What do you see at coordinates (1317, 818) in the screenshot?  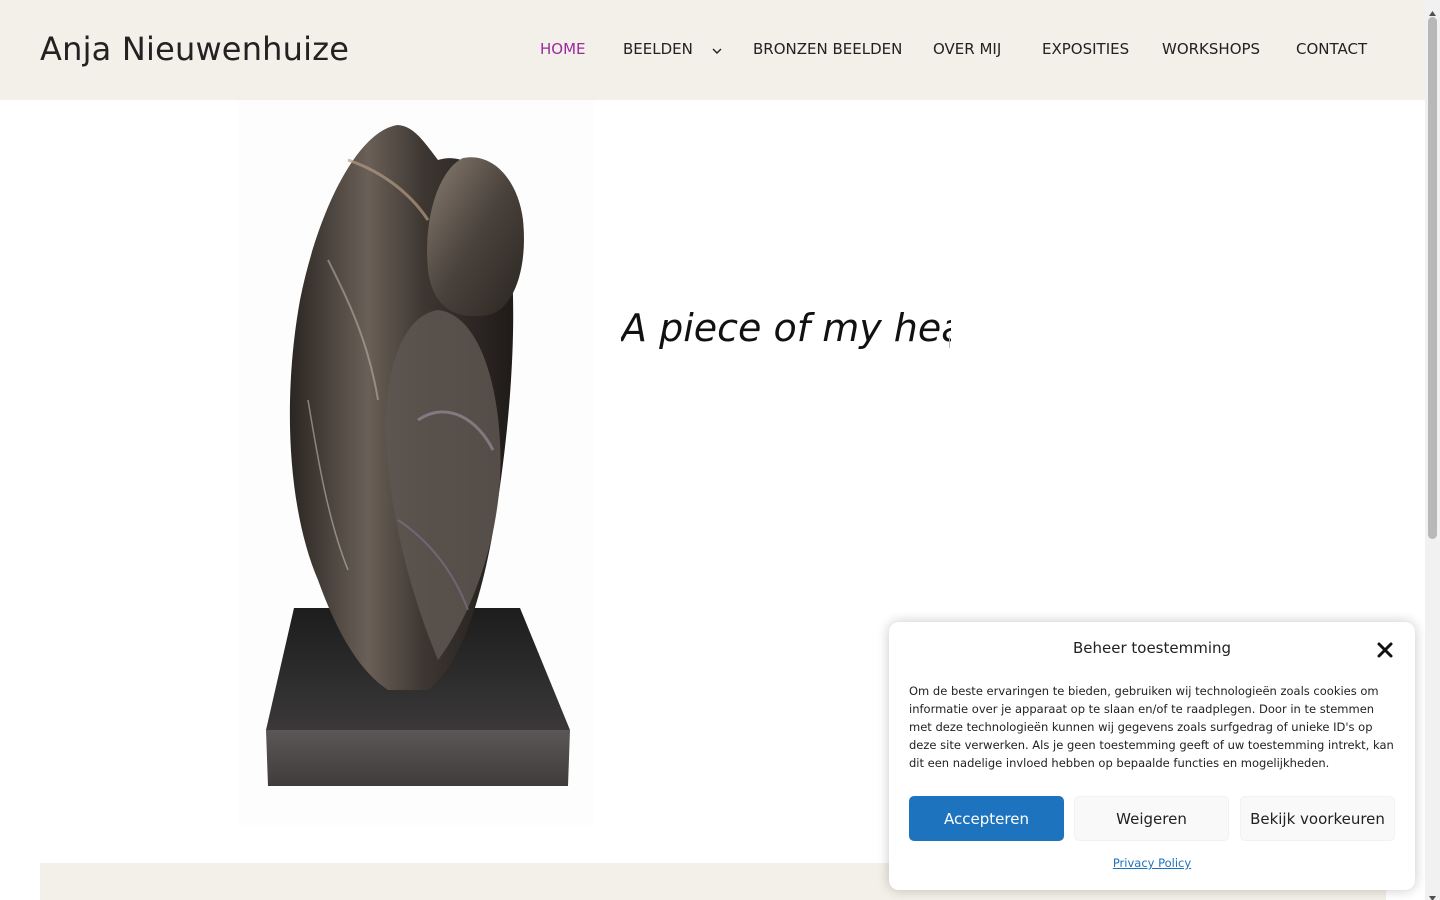 I see `view-preferences-button: Bekijk voorkeuren` at bounding box center [1317, 818].